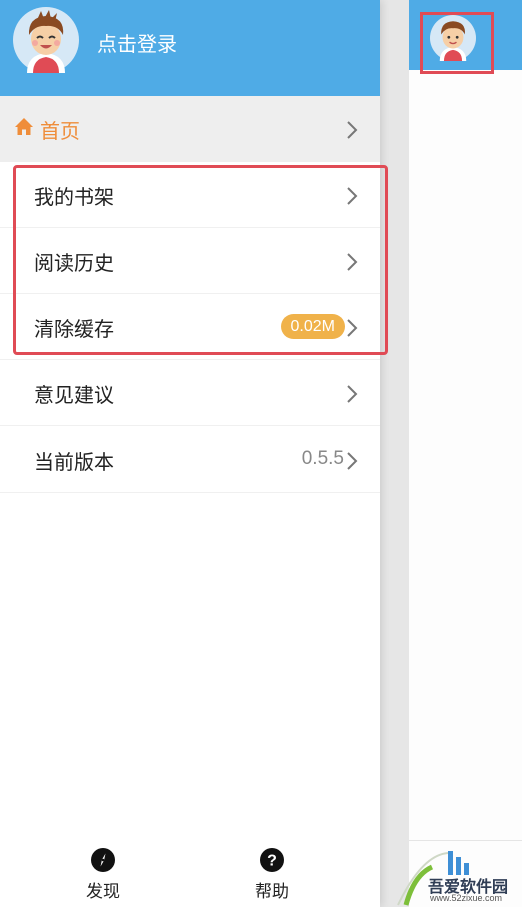  I want to click on avatar-icon, so click(46, 40).